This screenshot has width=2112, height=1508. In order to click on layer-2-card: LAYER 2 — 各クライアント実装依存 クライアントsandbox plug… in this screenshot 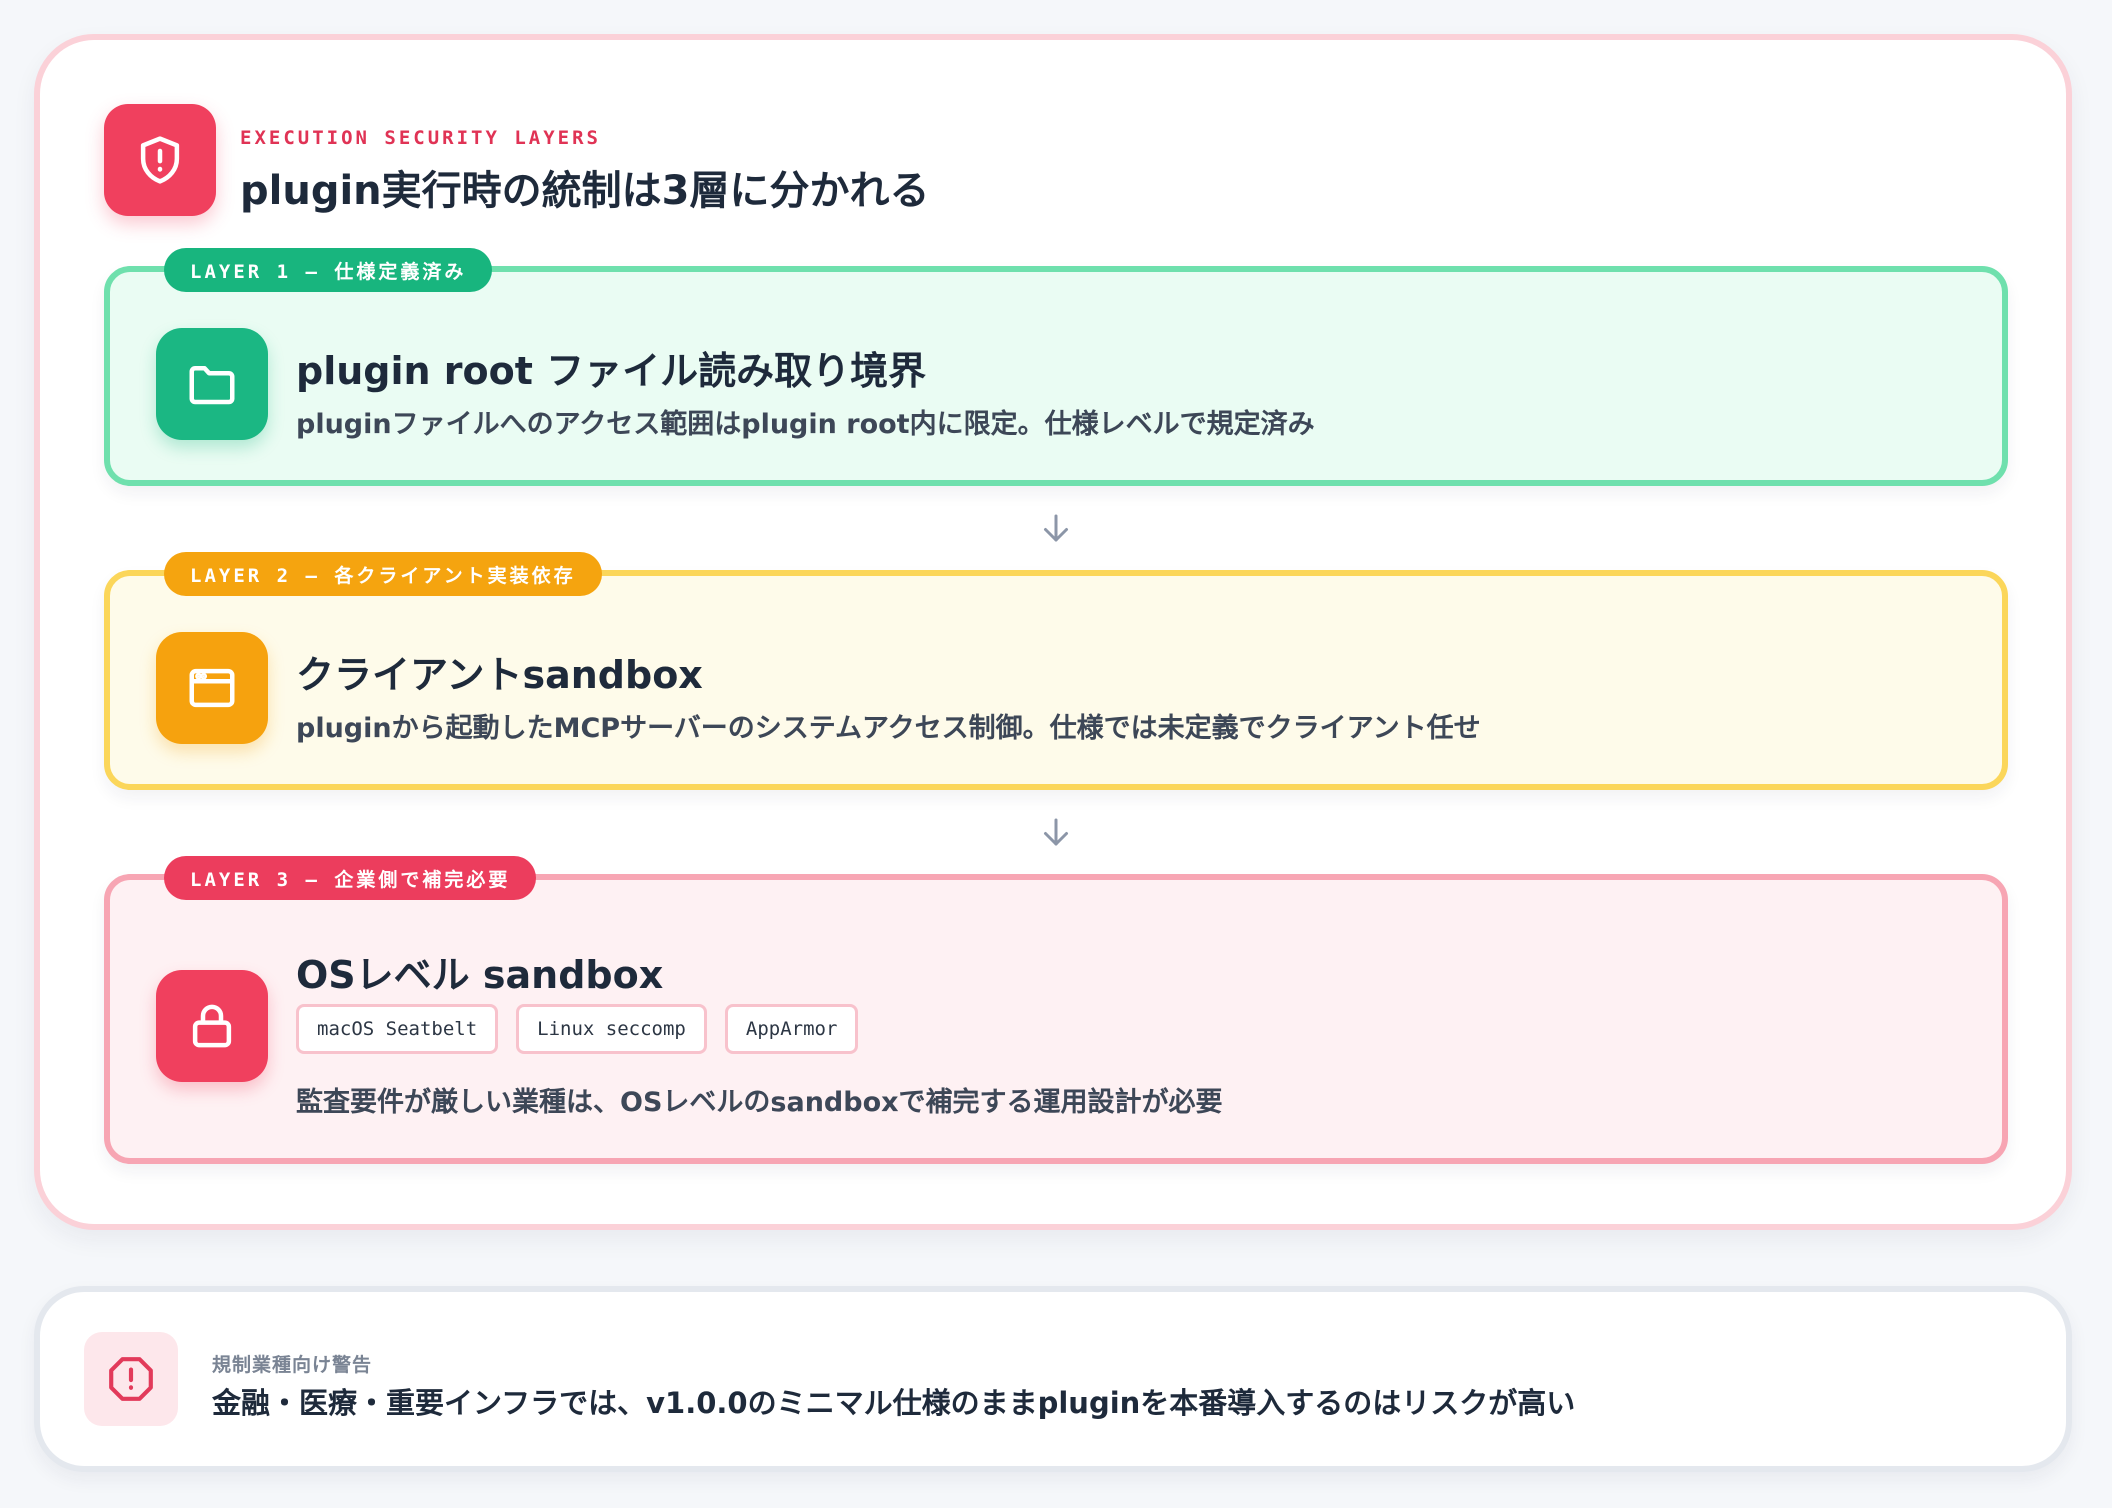, I will do `click(1056, 671)`.